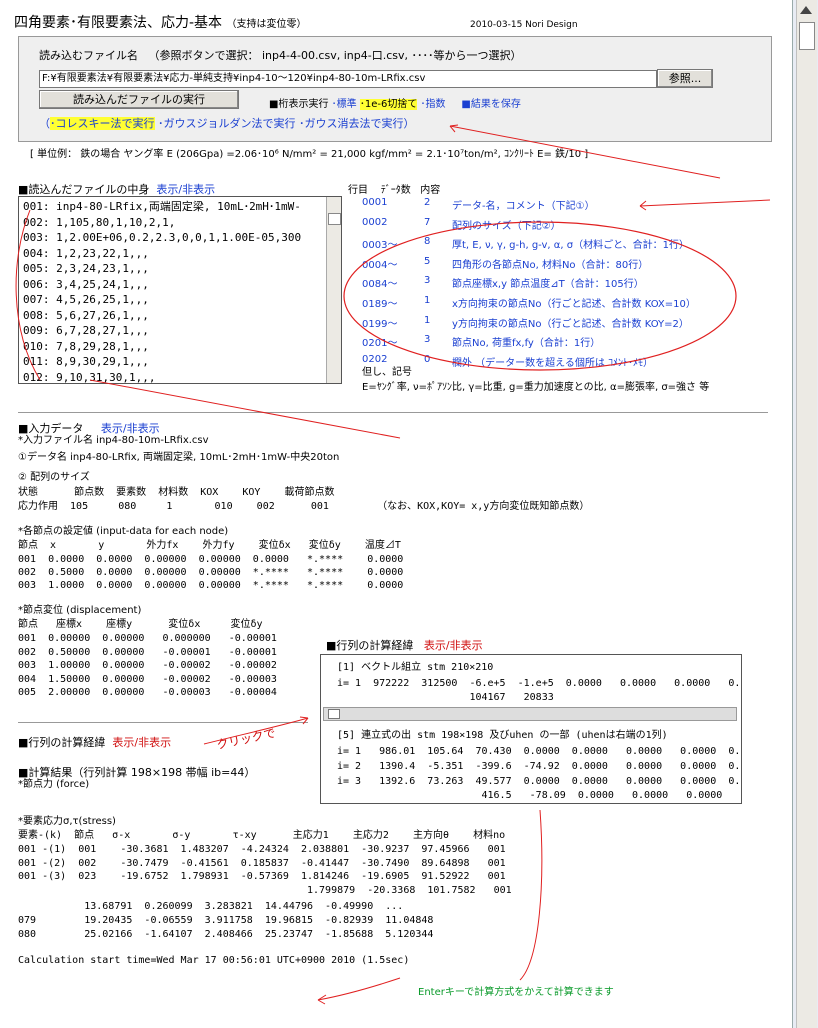  Describe the element at coordinates (245, 409) in the screenshot. I see `annotation-line-input` at that location.